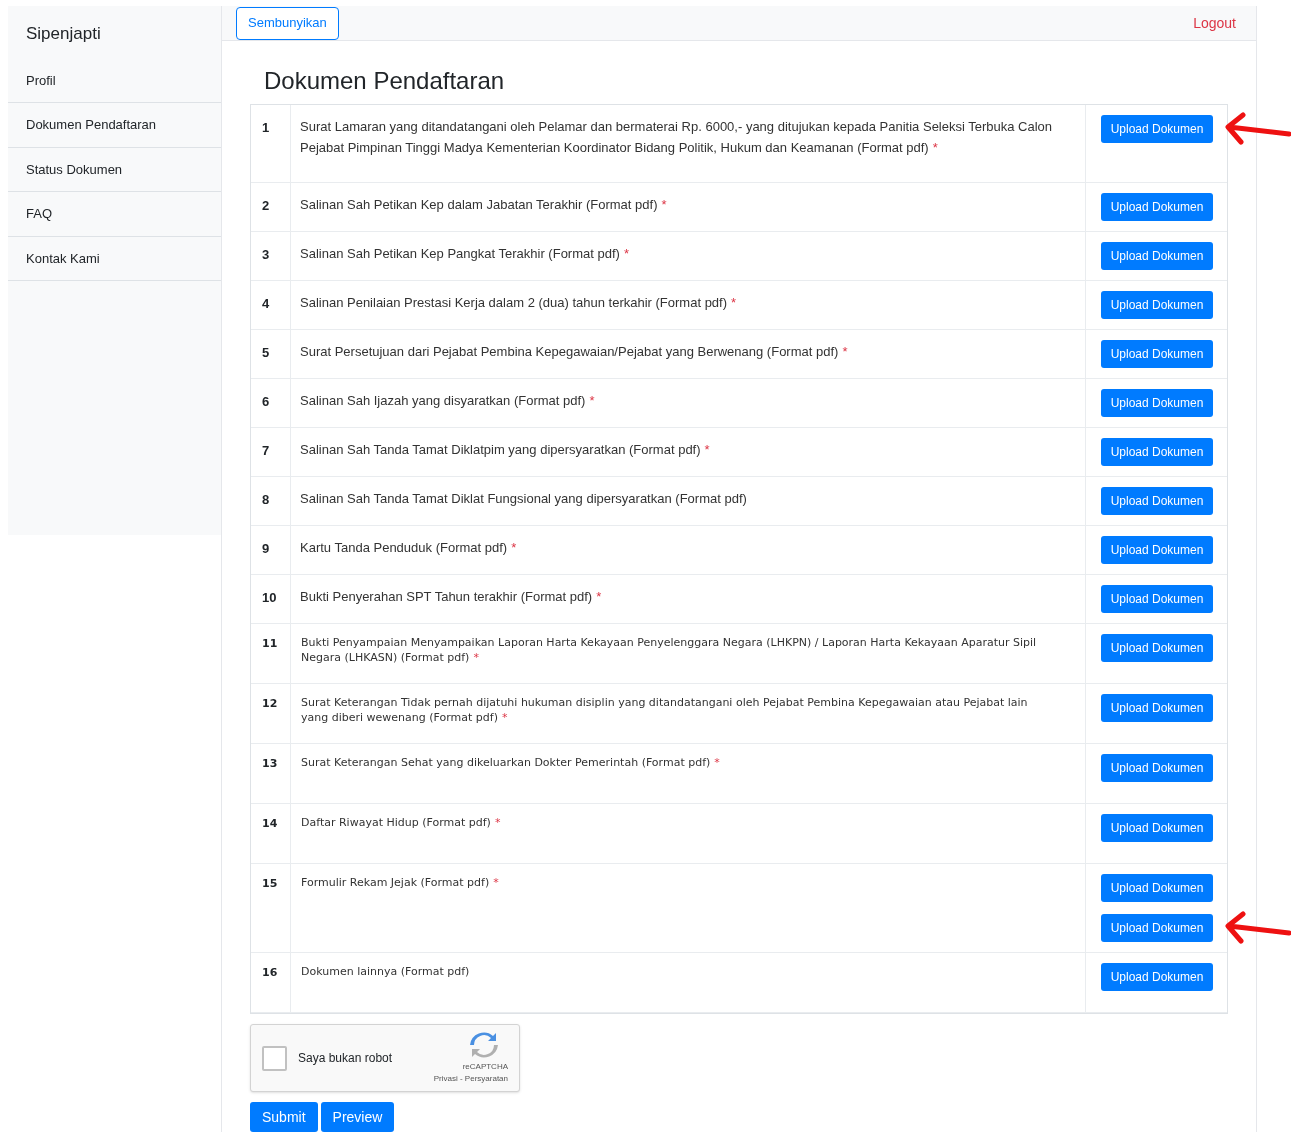 The image size is (1297, 1132). What do you see at coordinates (287, 23) in the screenshot?
I see `hide-sidebar-button: Sembunyikan` at bounding box center [287, 23].